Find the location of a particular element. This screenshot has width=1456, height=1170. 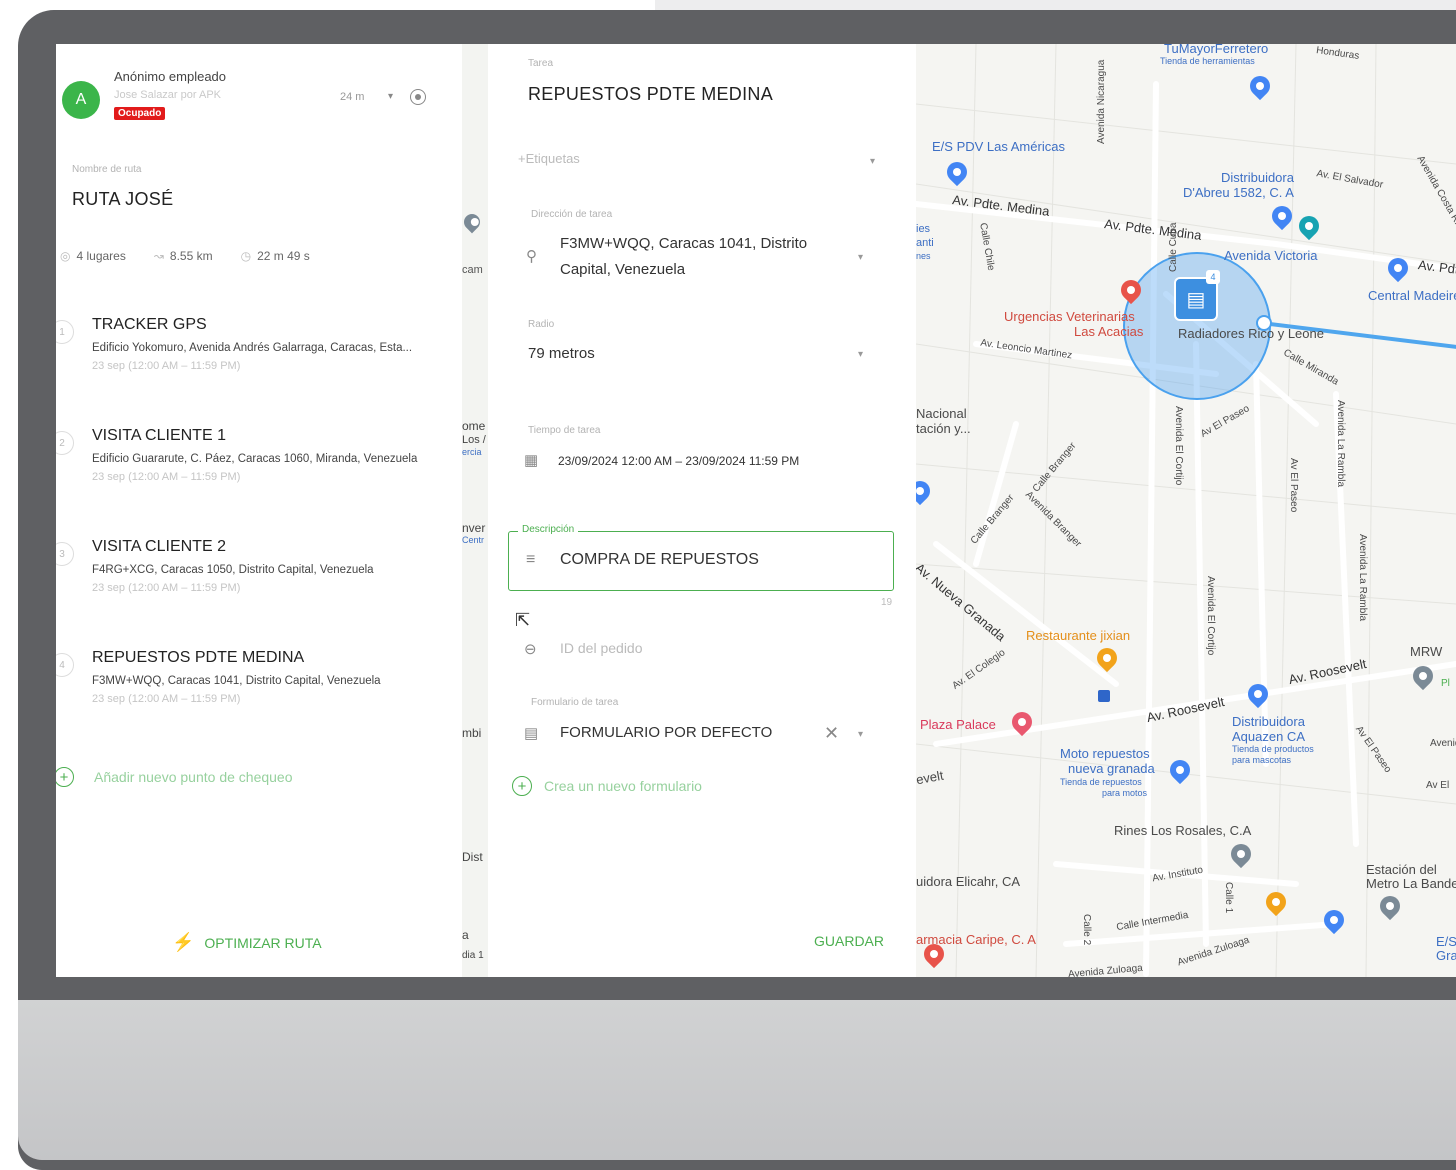

bus-stop-icon is located at coordinates (1104, 696).